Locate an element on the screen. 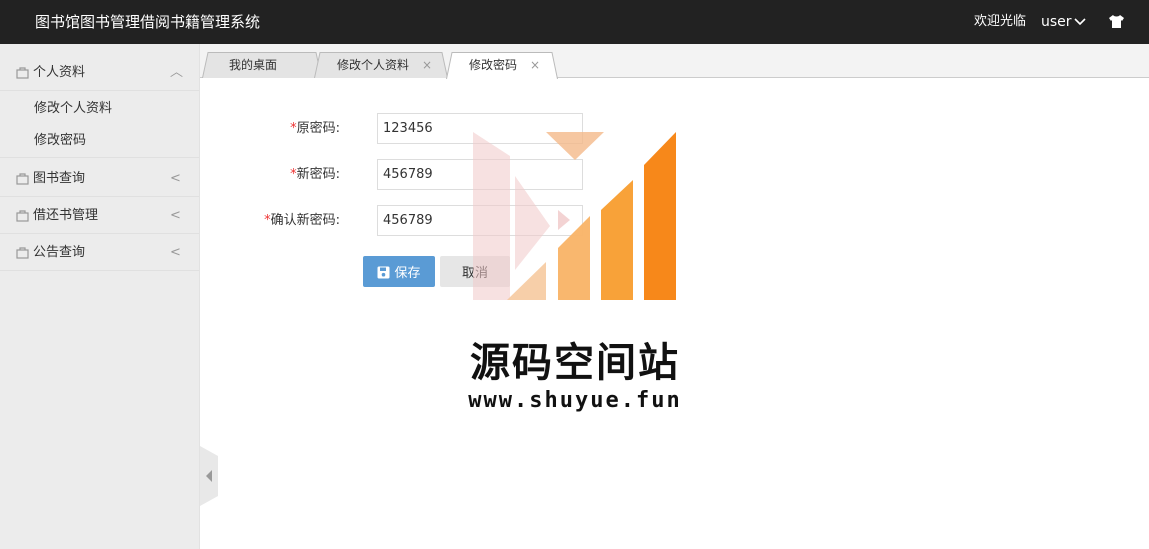 The height and width of the screenshot is (549, 1149). sidebar-subitem-change-password: 修改密码 is located at coordinates (60, 141).